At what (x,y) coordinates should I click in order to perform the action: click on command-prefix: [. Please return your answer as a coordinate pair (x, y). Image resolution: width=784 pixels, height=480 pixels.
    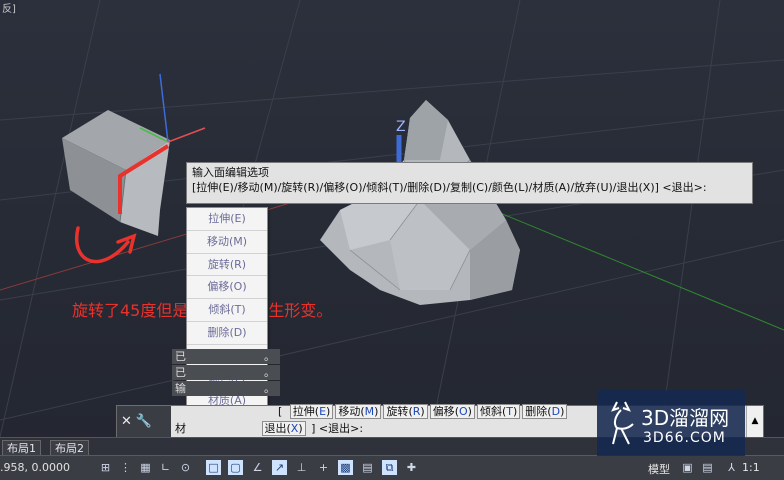
    Looking at the image, I should click on (280, 411).